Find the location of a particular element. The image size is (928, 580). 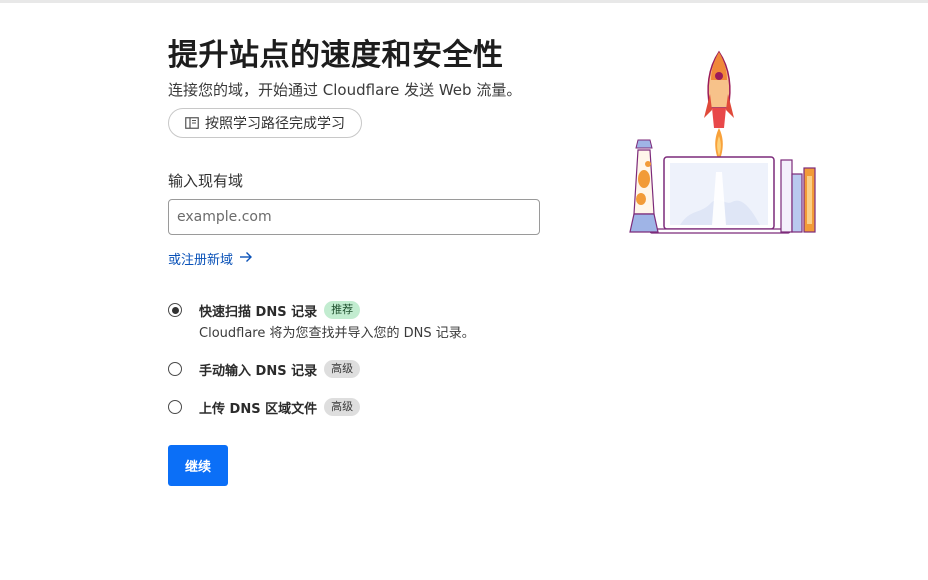

learning-path-label: 按照学习路径完成学习 is located at coordinates (275, 124).